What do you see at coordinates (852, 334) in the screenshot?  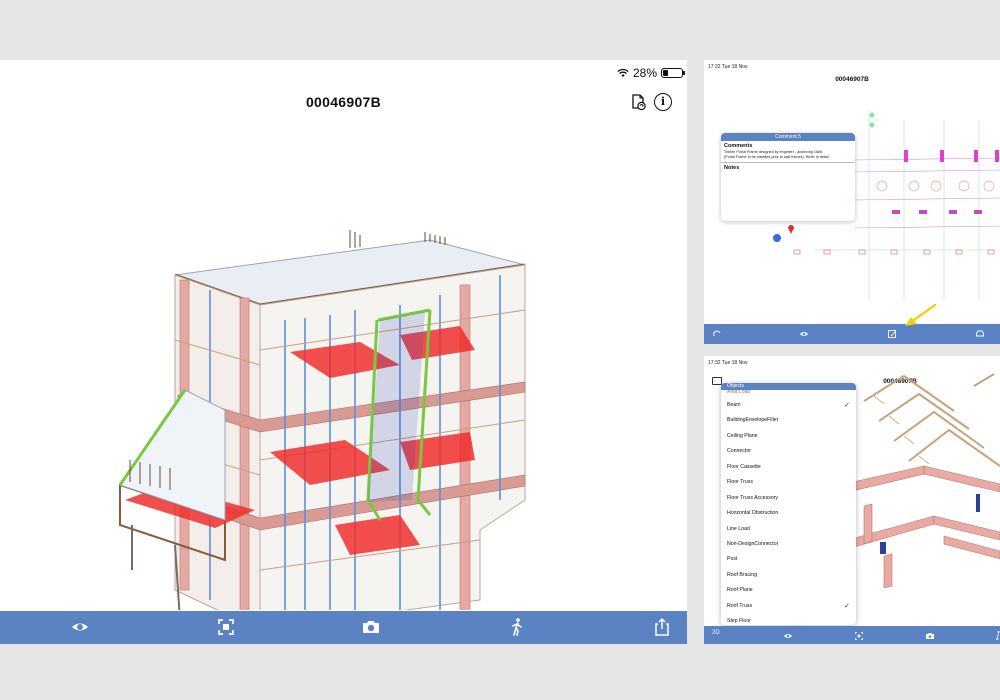 I see `thumb-toolbar` at bounding box center [852, 334].